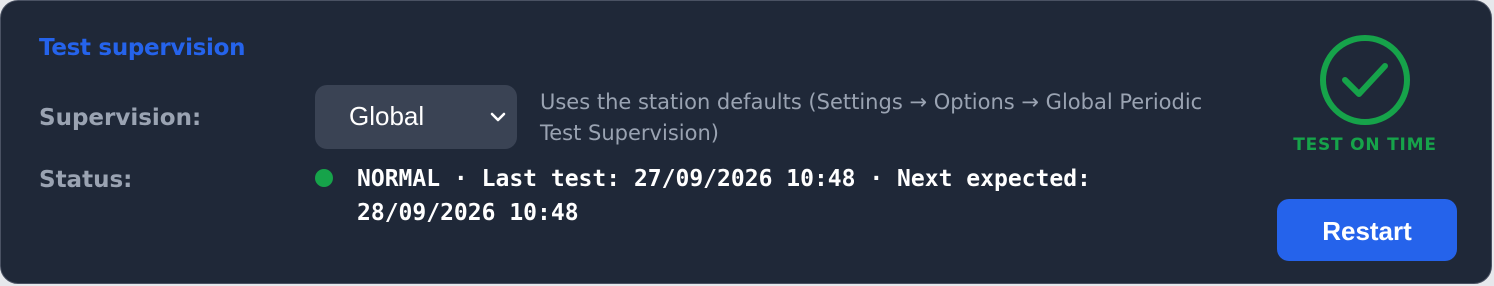 The height and width of the screenshot is (286, 1494). Describe the element at coordinates (387, 116) in the screenshot. I see `supervision-select-value: Global` at that location.